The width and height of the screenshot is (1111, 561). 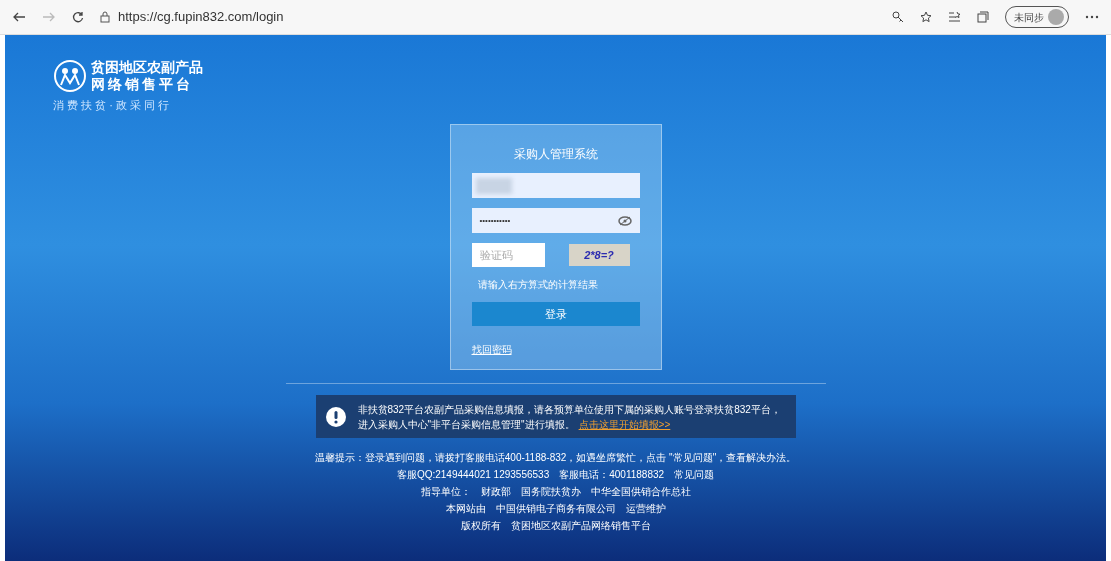 What do you see at coordinates (112, 105) in the screenshot?
I see `logo-slogan: 消 费 扶 贫 · 政 采 同 行` at bounding box center [112, 105].